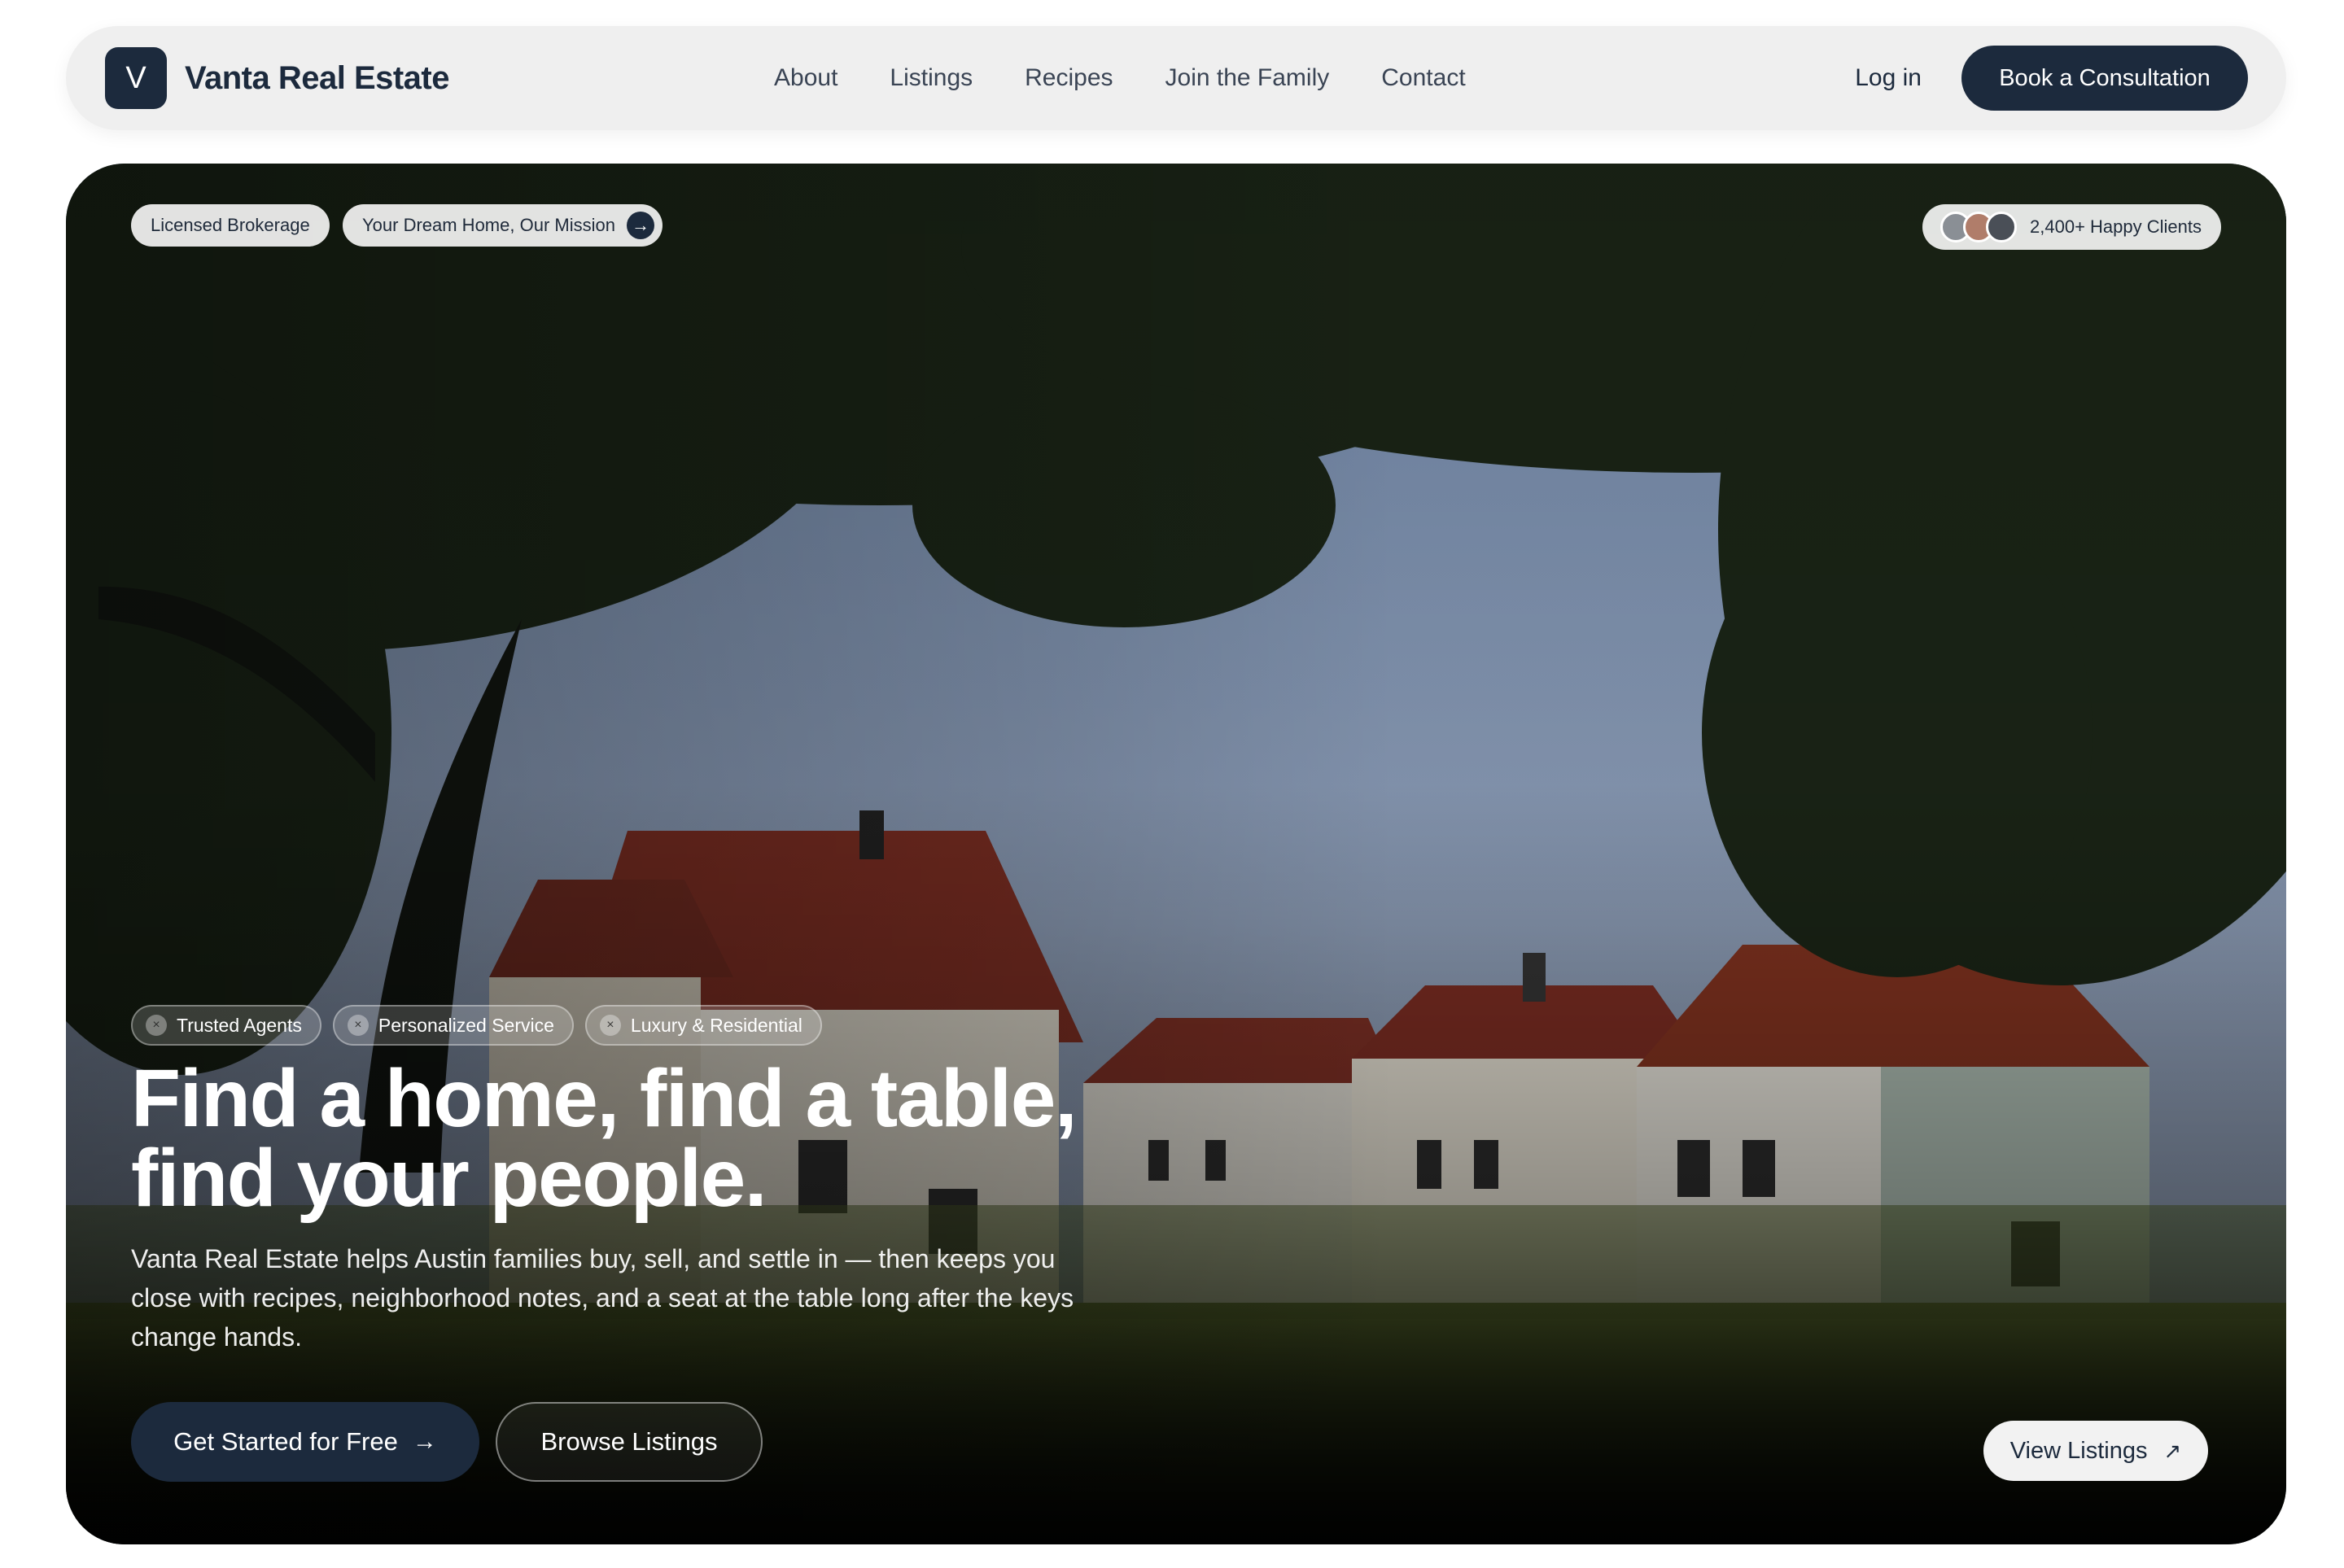 Image resolution: width=2344 pixels, height=1568 pixels. I want to click on view-listings-label: View Listings, so click(2078, 1450).